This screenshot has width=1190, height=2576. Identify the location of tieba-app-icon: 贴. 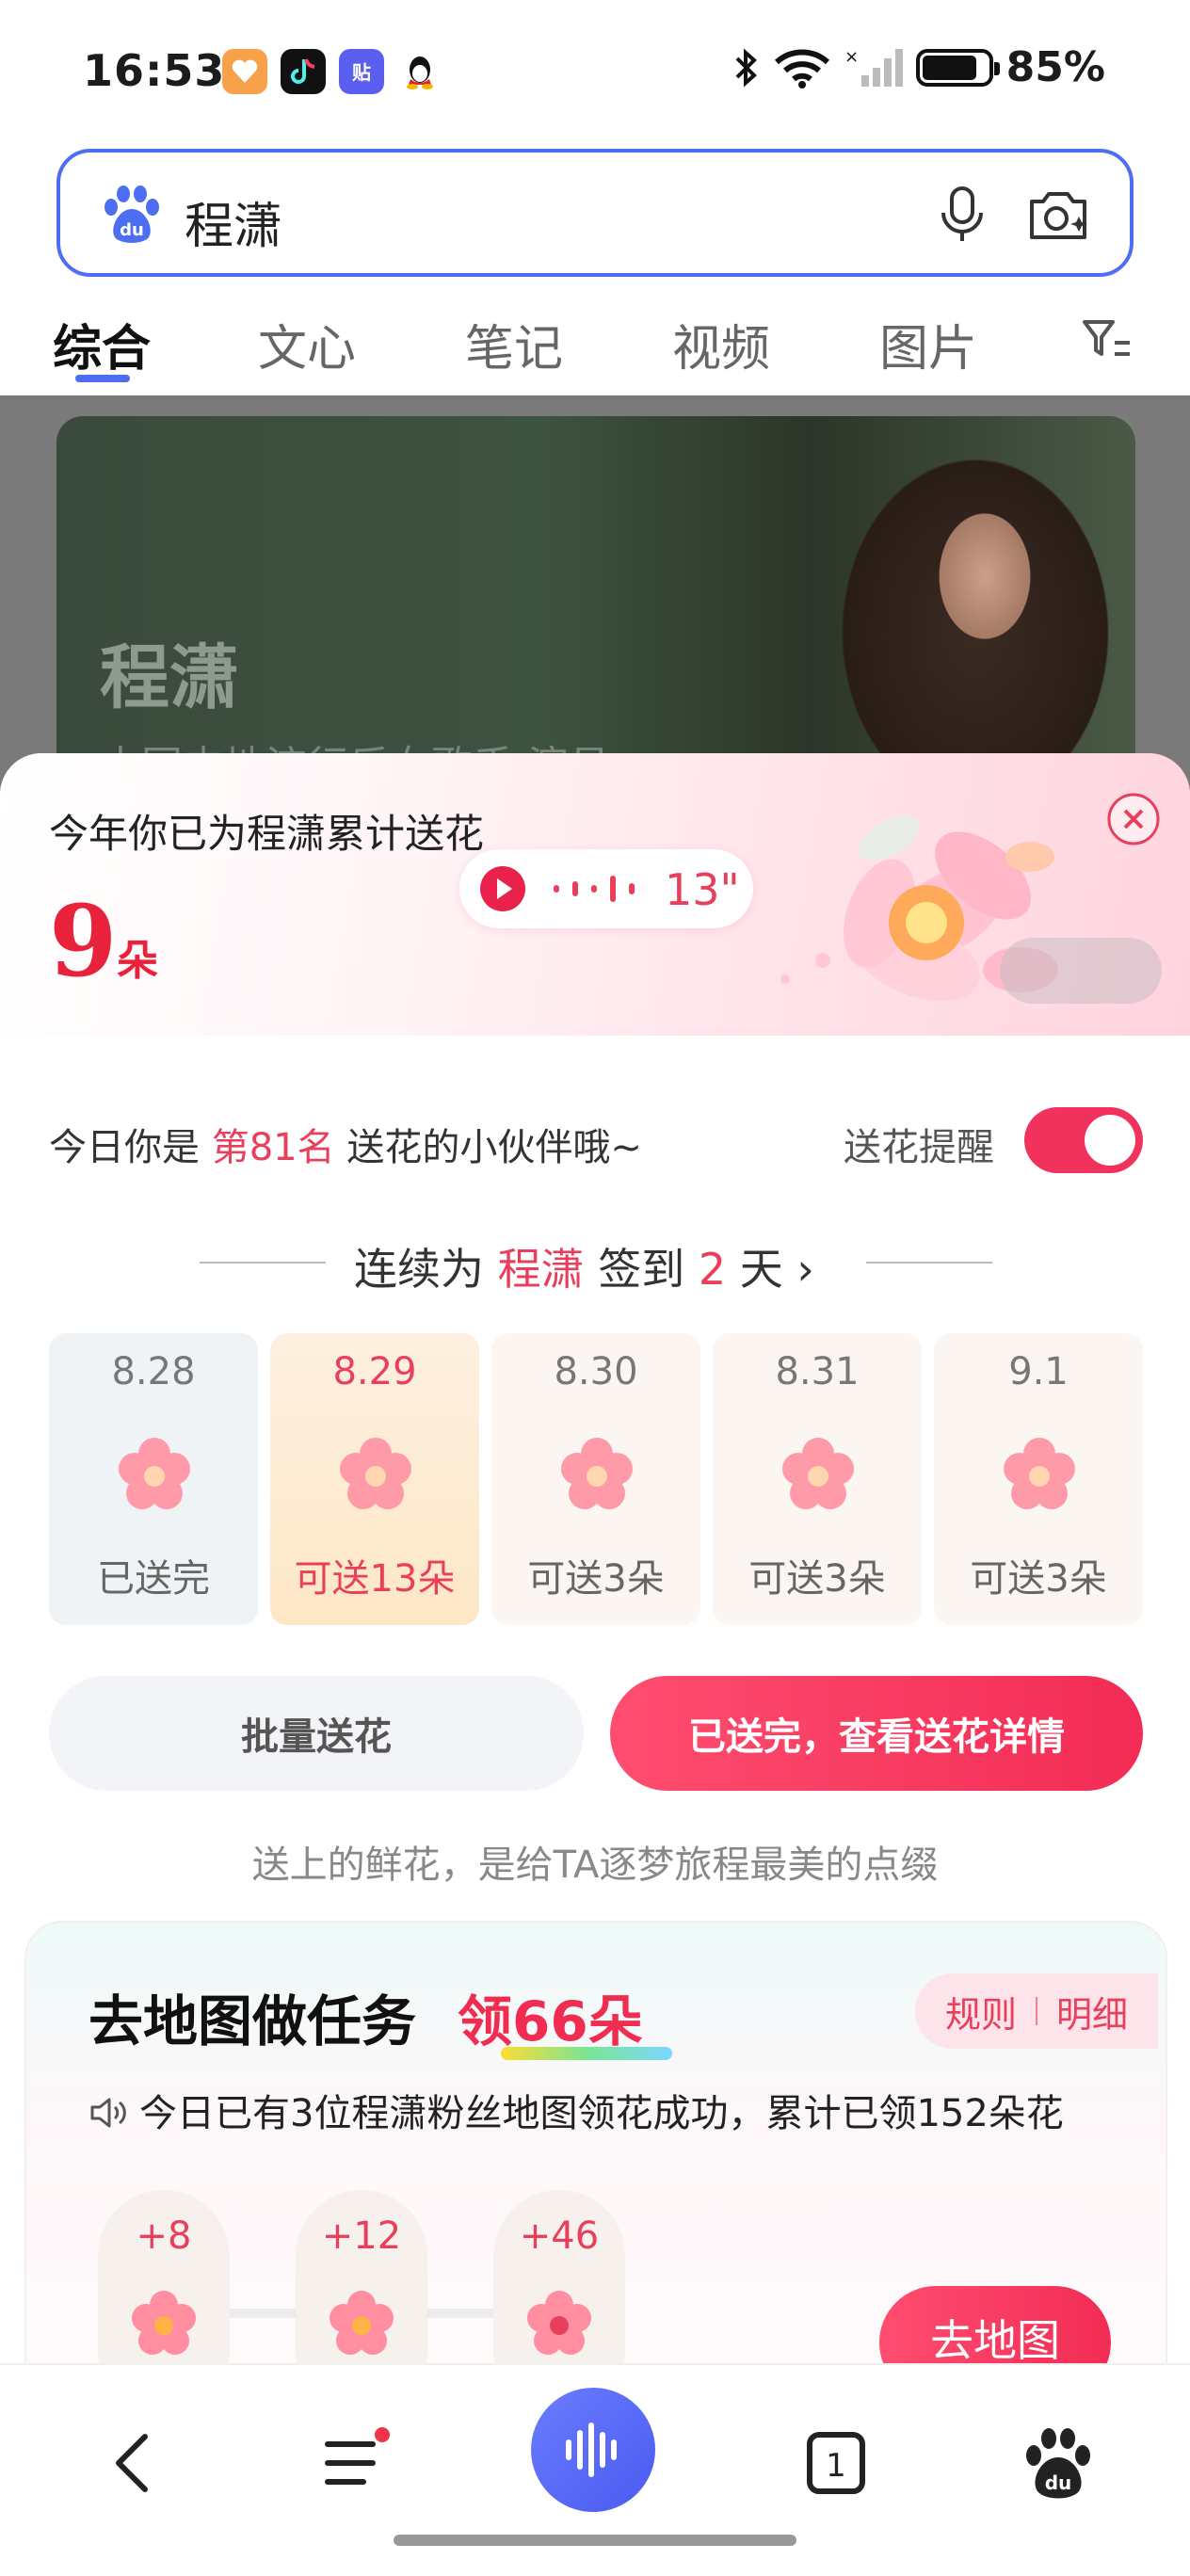
(361, 71).